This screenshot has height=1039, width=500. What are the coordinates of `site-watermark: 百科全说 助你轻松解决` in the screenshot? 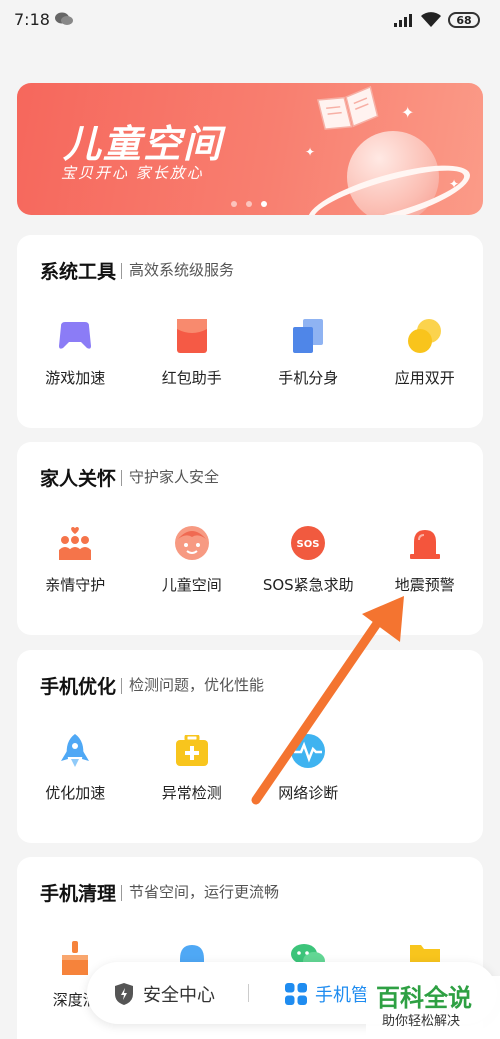 It's located at (433, 1007).